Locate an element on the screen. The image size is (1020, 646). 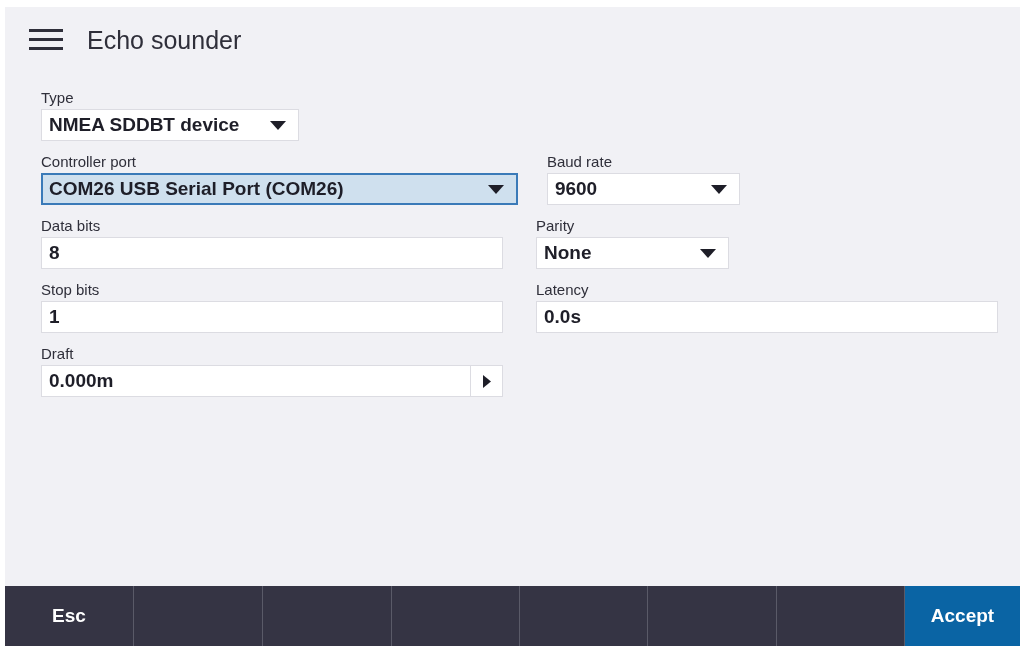
dropdown: NMEA SDDBT device is located at coordinates (170, 125).